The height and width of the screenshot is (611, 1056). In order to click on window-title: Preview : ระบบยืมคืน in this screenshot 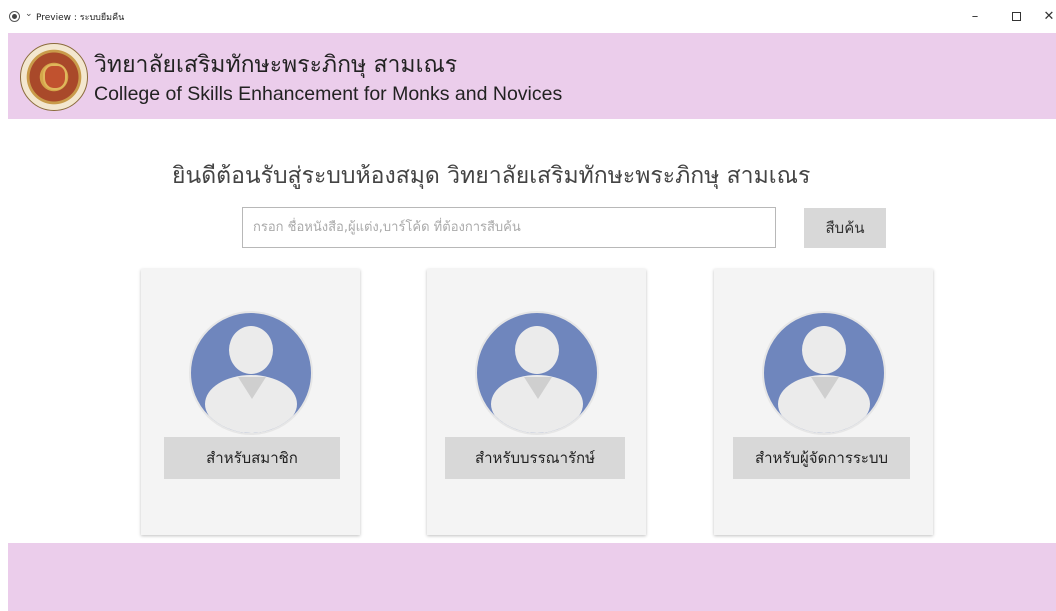, I will do `click(80, 18)`.